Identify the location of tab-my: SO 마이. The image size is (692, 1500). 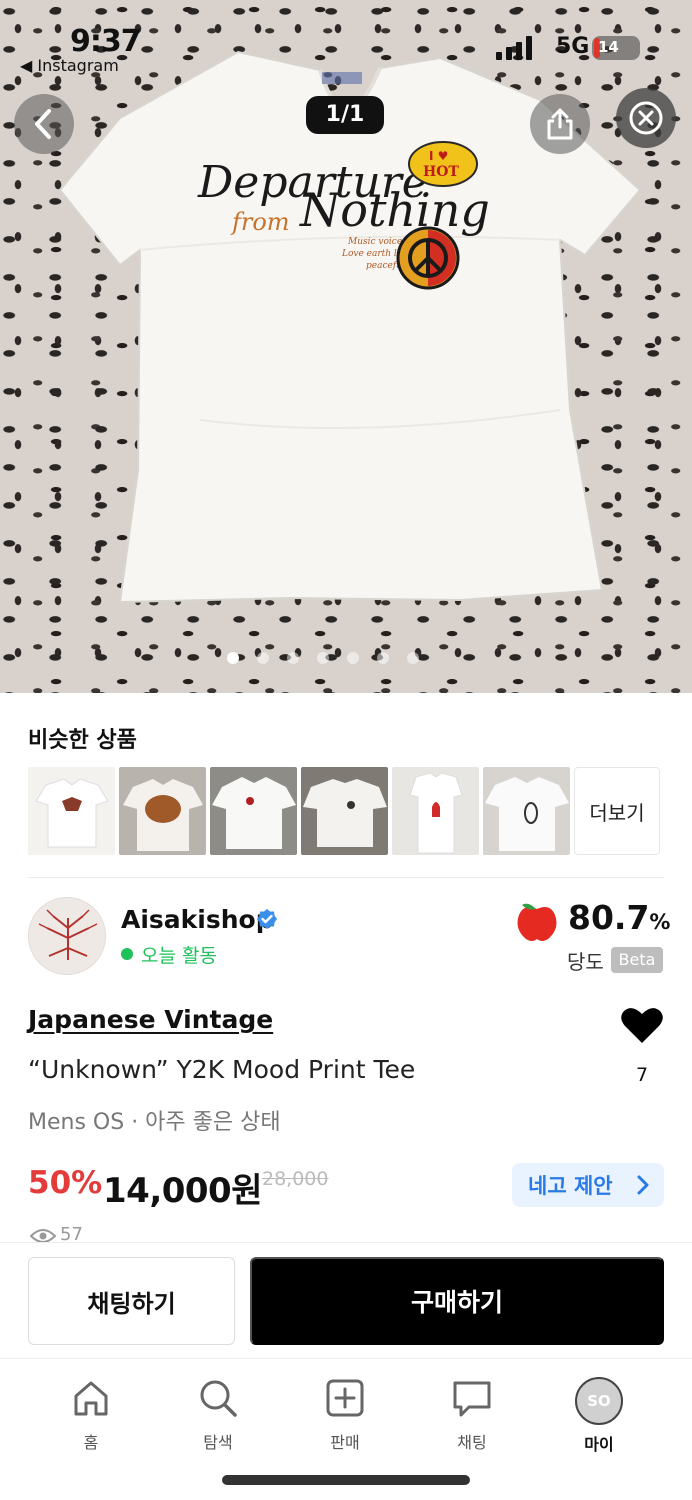
(599, 1416).